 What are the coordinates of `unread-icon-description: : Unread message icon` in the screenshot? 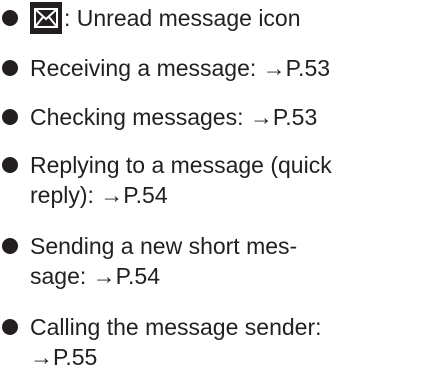 It's located at (182, 18).